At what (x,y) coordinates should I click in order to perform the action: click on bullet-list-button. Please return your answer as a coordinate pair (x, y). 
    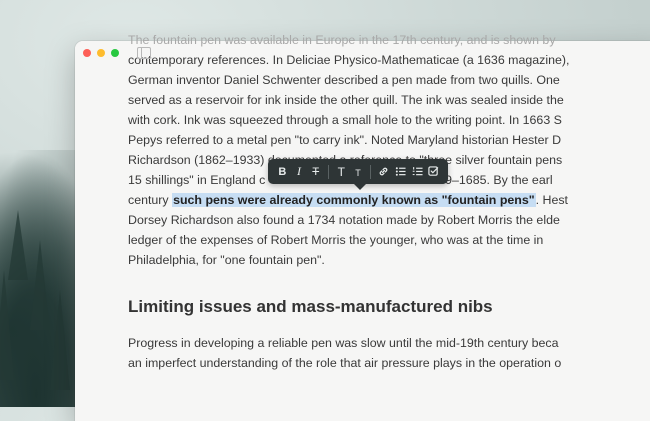
    Looking at the image, I should click on (400, 171).